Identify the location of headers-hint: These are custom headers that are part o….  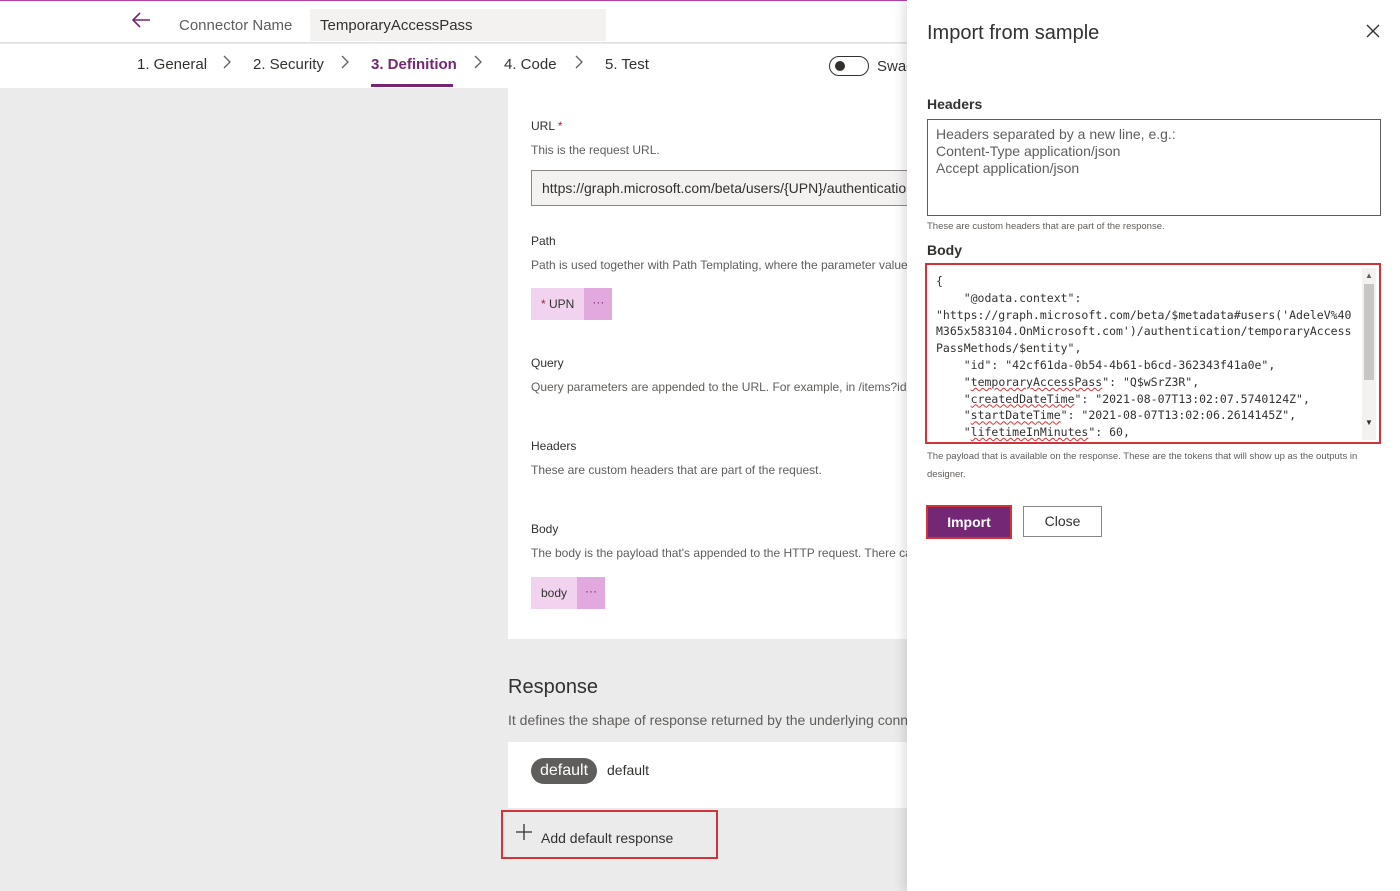
(1046, 226).